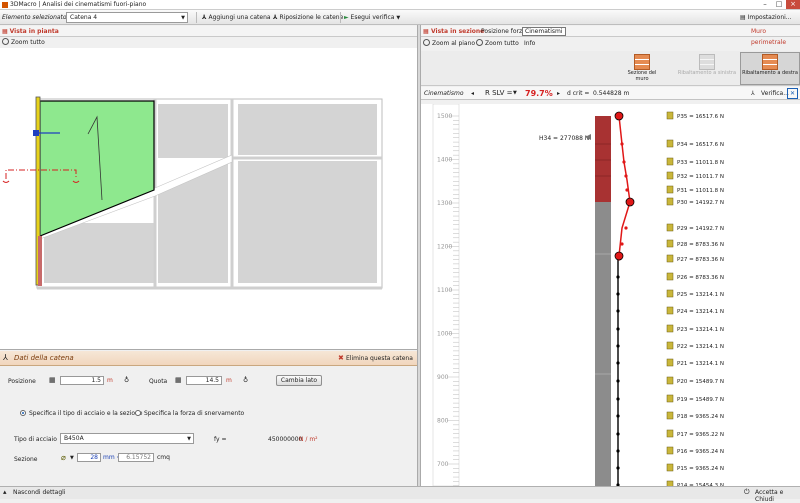 This screenshot has height=503, width=800. I want to click on force-label: P16 = 9365.24 N, so click(695, 450).